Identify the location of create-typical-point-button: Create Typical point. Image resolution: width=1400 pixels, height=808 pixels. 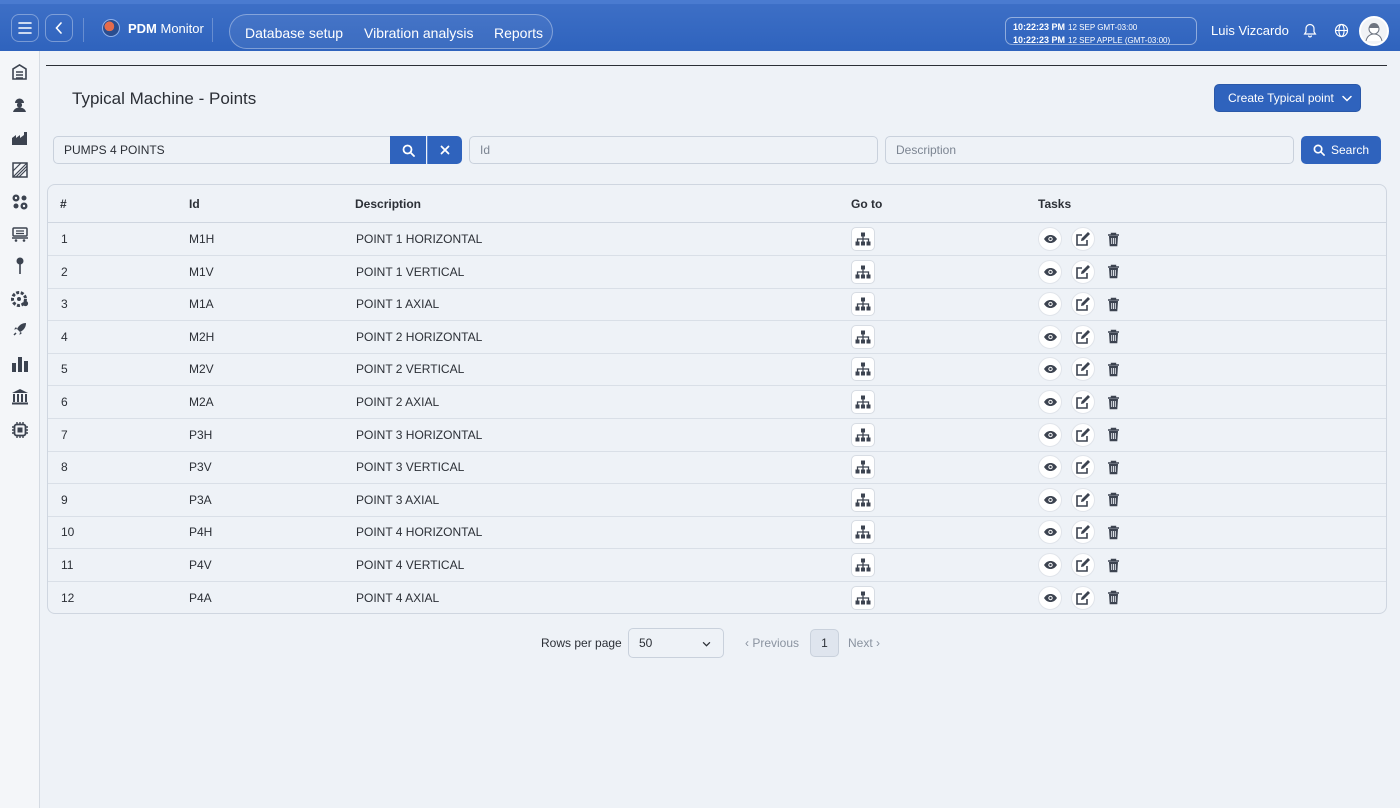
(1287, 98).